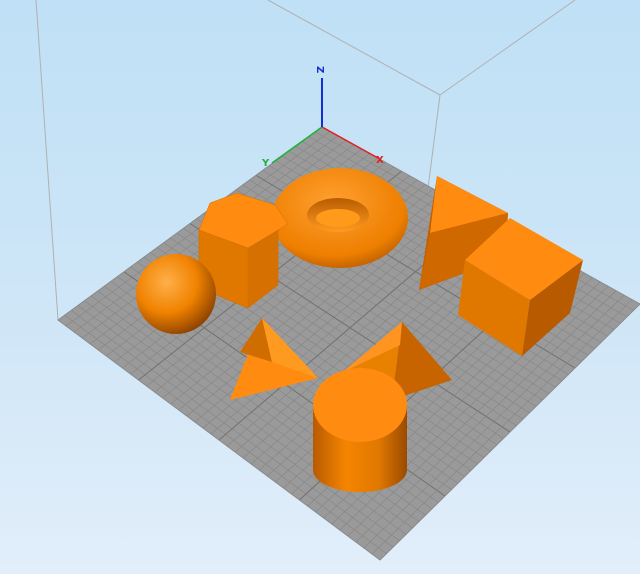 The height and width of the screenshot is (574, 640). Describe the element at coordinates (319, 69) in the screenshot. I see `z-axis-label: Z` at that location.